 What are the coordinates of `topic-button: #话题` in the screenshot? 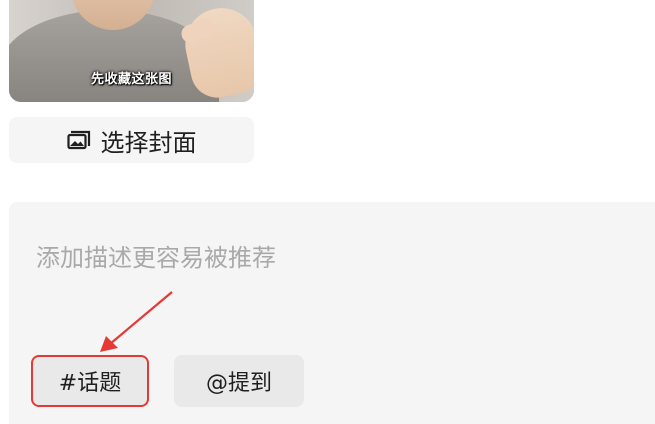 It's located at (90, 381).